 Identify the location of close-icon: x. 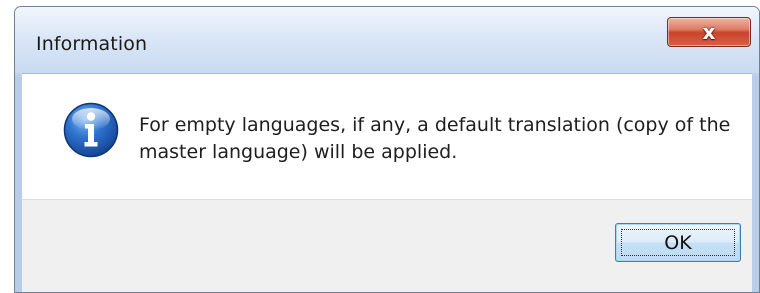
(709, 32).